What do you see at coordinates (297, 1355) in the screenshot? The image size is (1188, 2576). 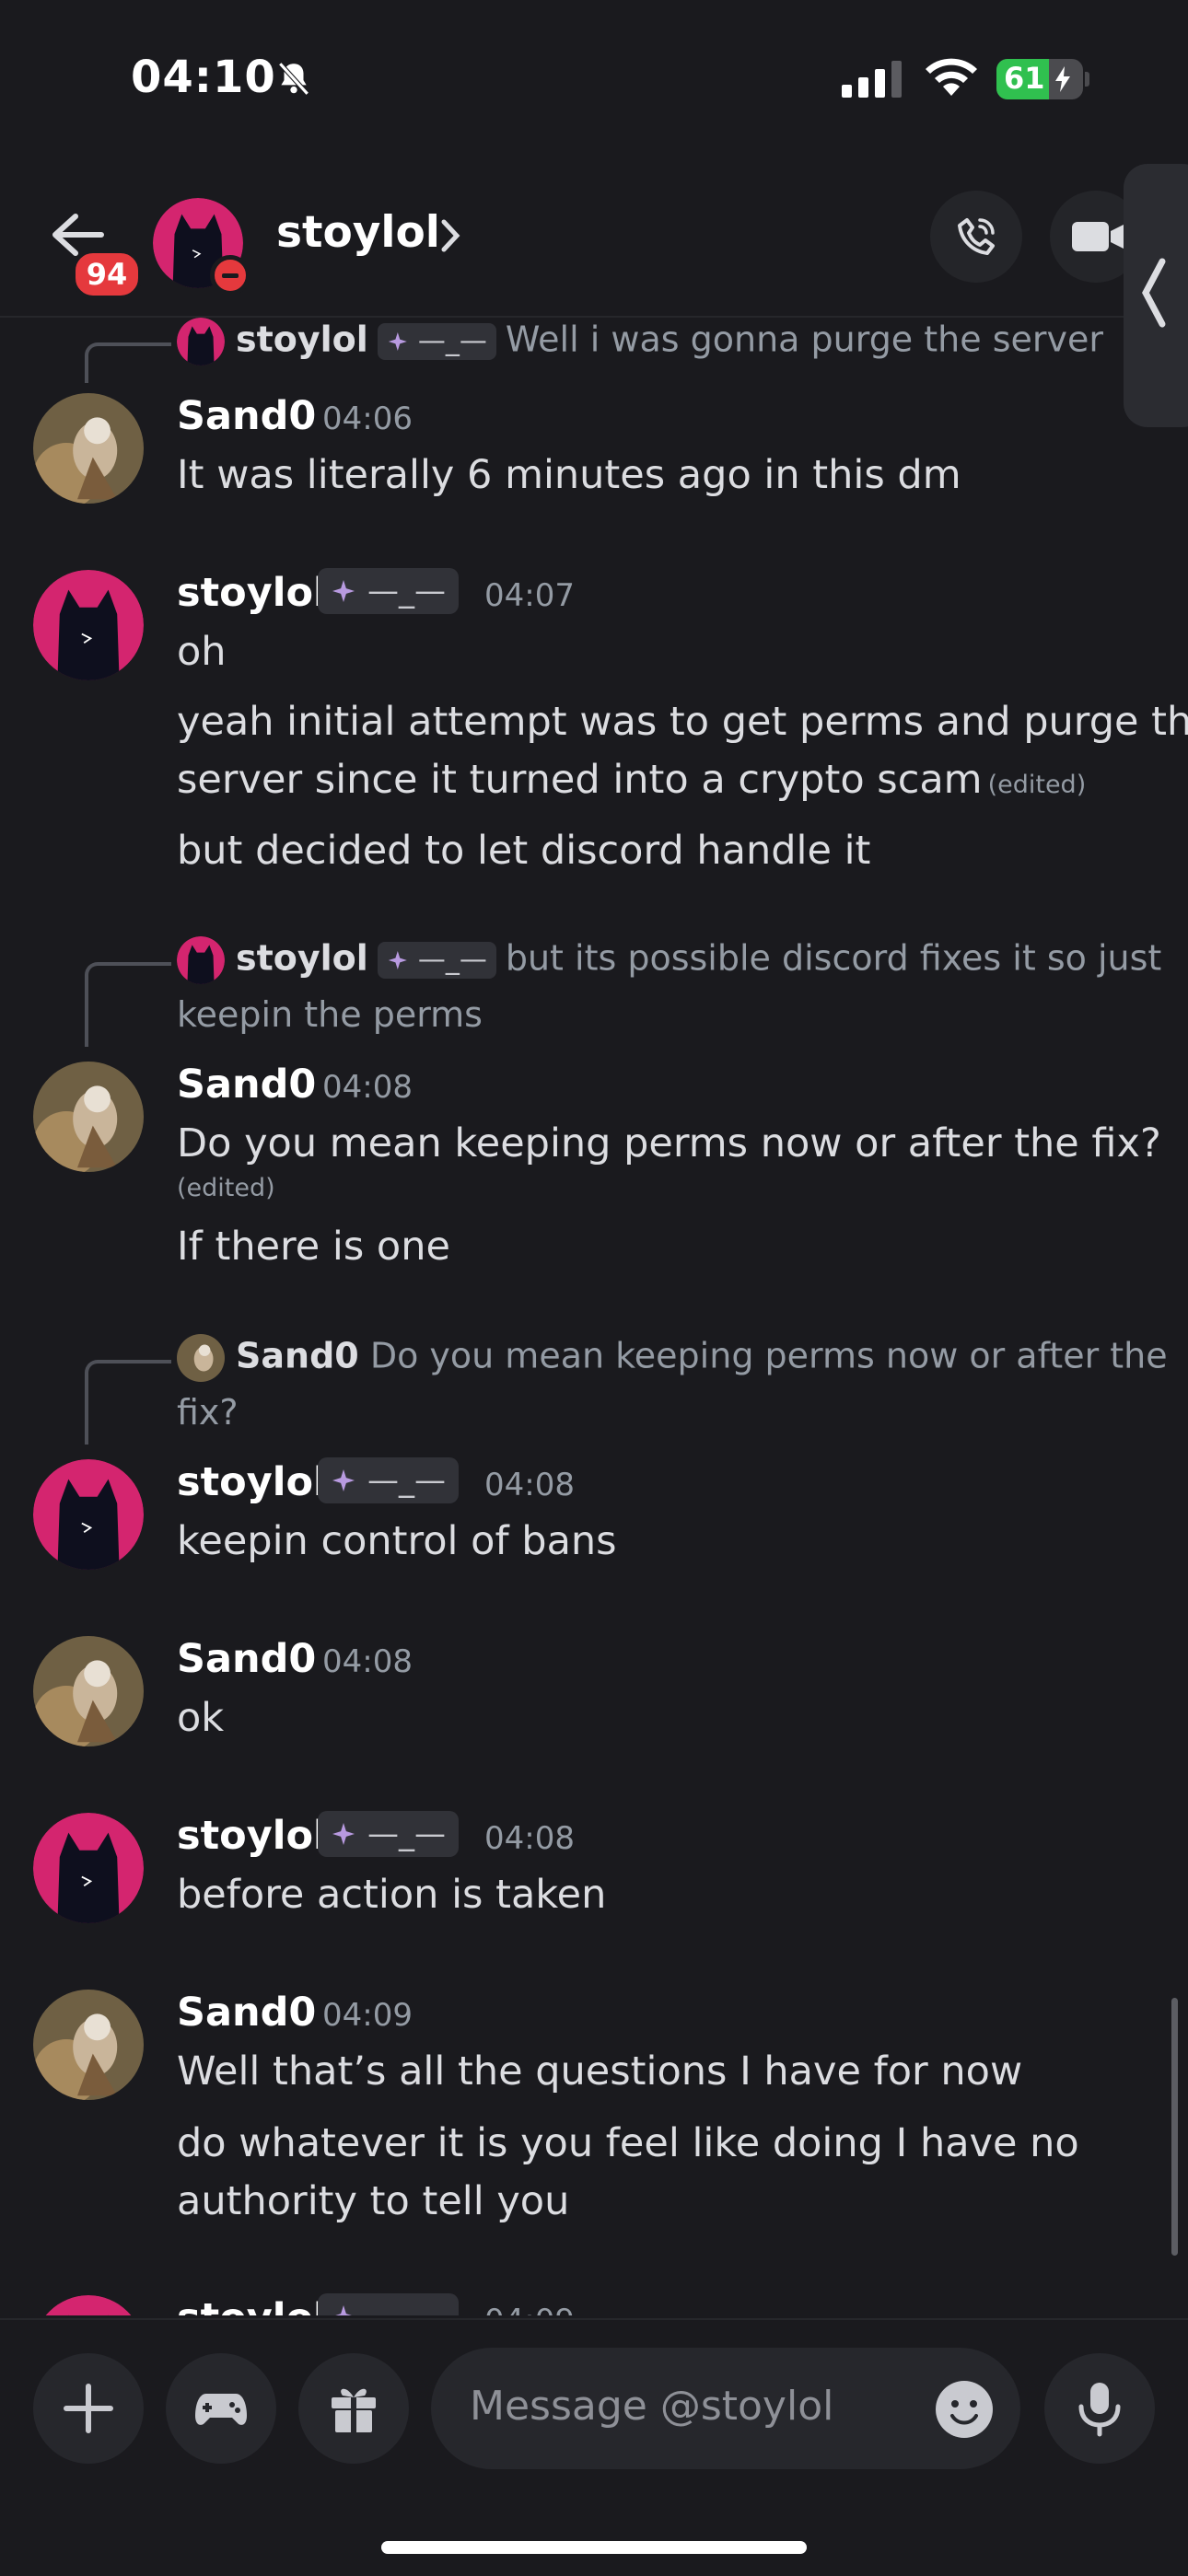 I see `reply-author: Sand0` at bounding box center [297, 1355].